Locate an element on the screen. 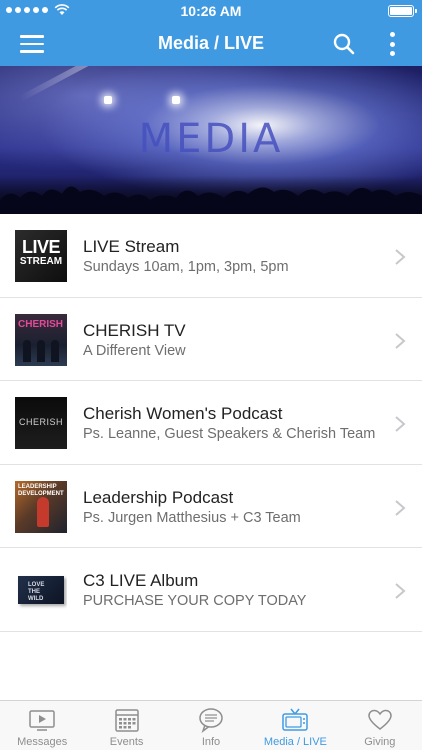 The width and height of the screenshot is (422, 750). status-bar: 10:26 AM is located at coordinates (211, 11).